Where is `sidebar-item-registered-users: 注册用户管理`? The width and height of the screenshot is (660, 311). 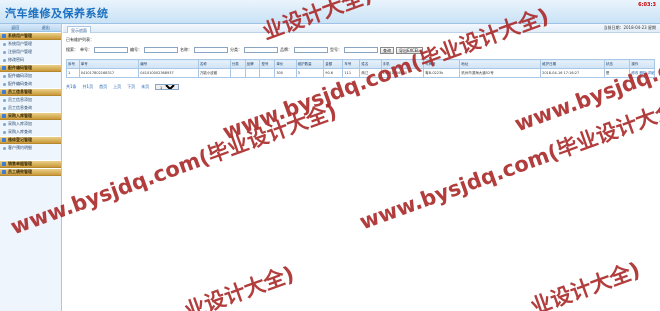
sidebar-item-registered-users: 注册用户管理 is located at coordinates (30, 52).